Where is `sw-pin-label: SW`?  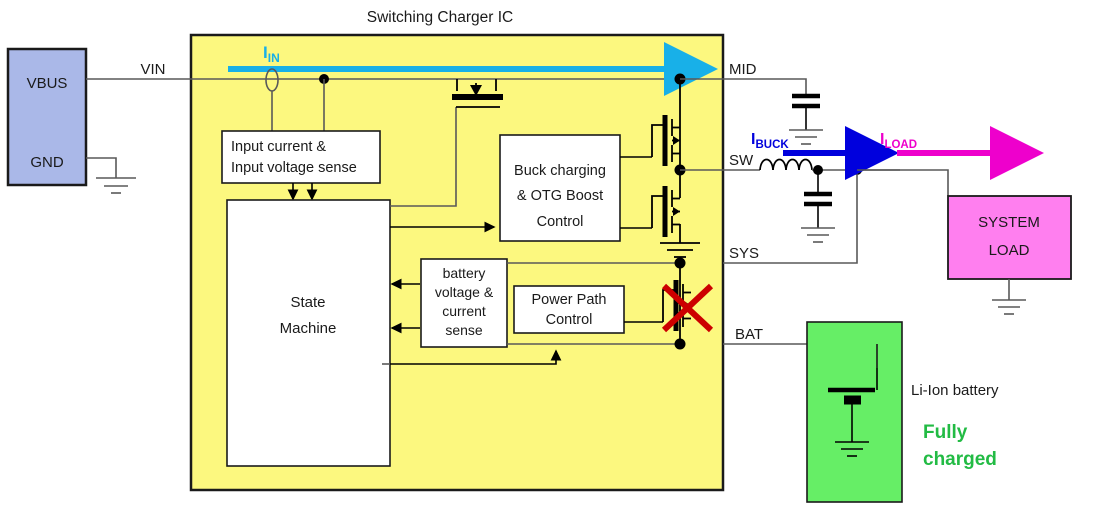
sw-pin-label: SW is located at coordinates (741, 160).